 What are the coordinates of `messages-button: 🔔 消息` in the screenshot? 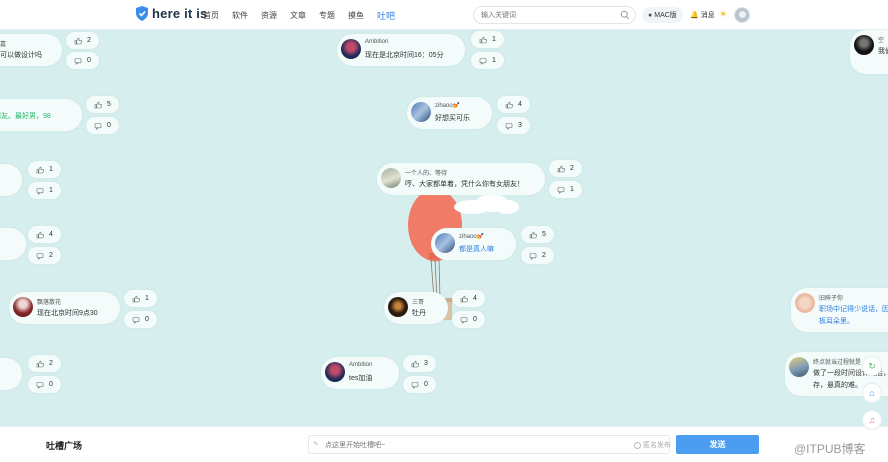 It's located at (702, 15).